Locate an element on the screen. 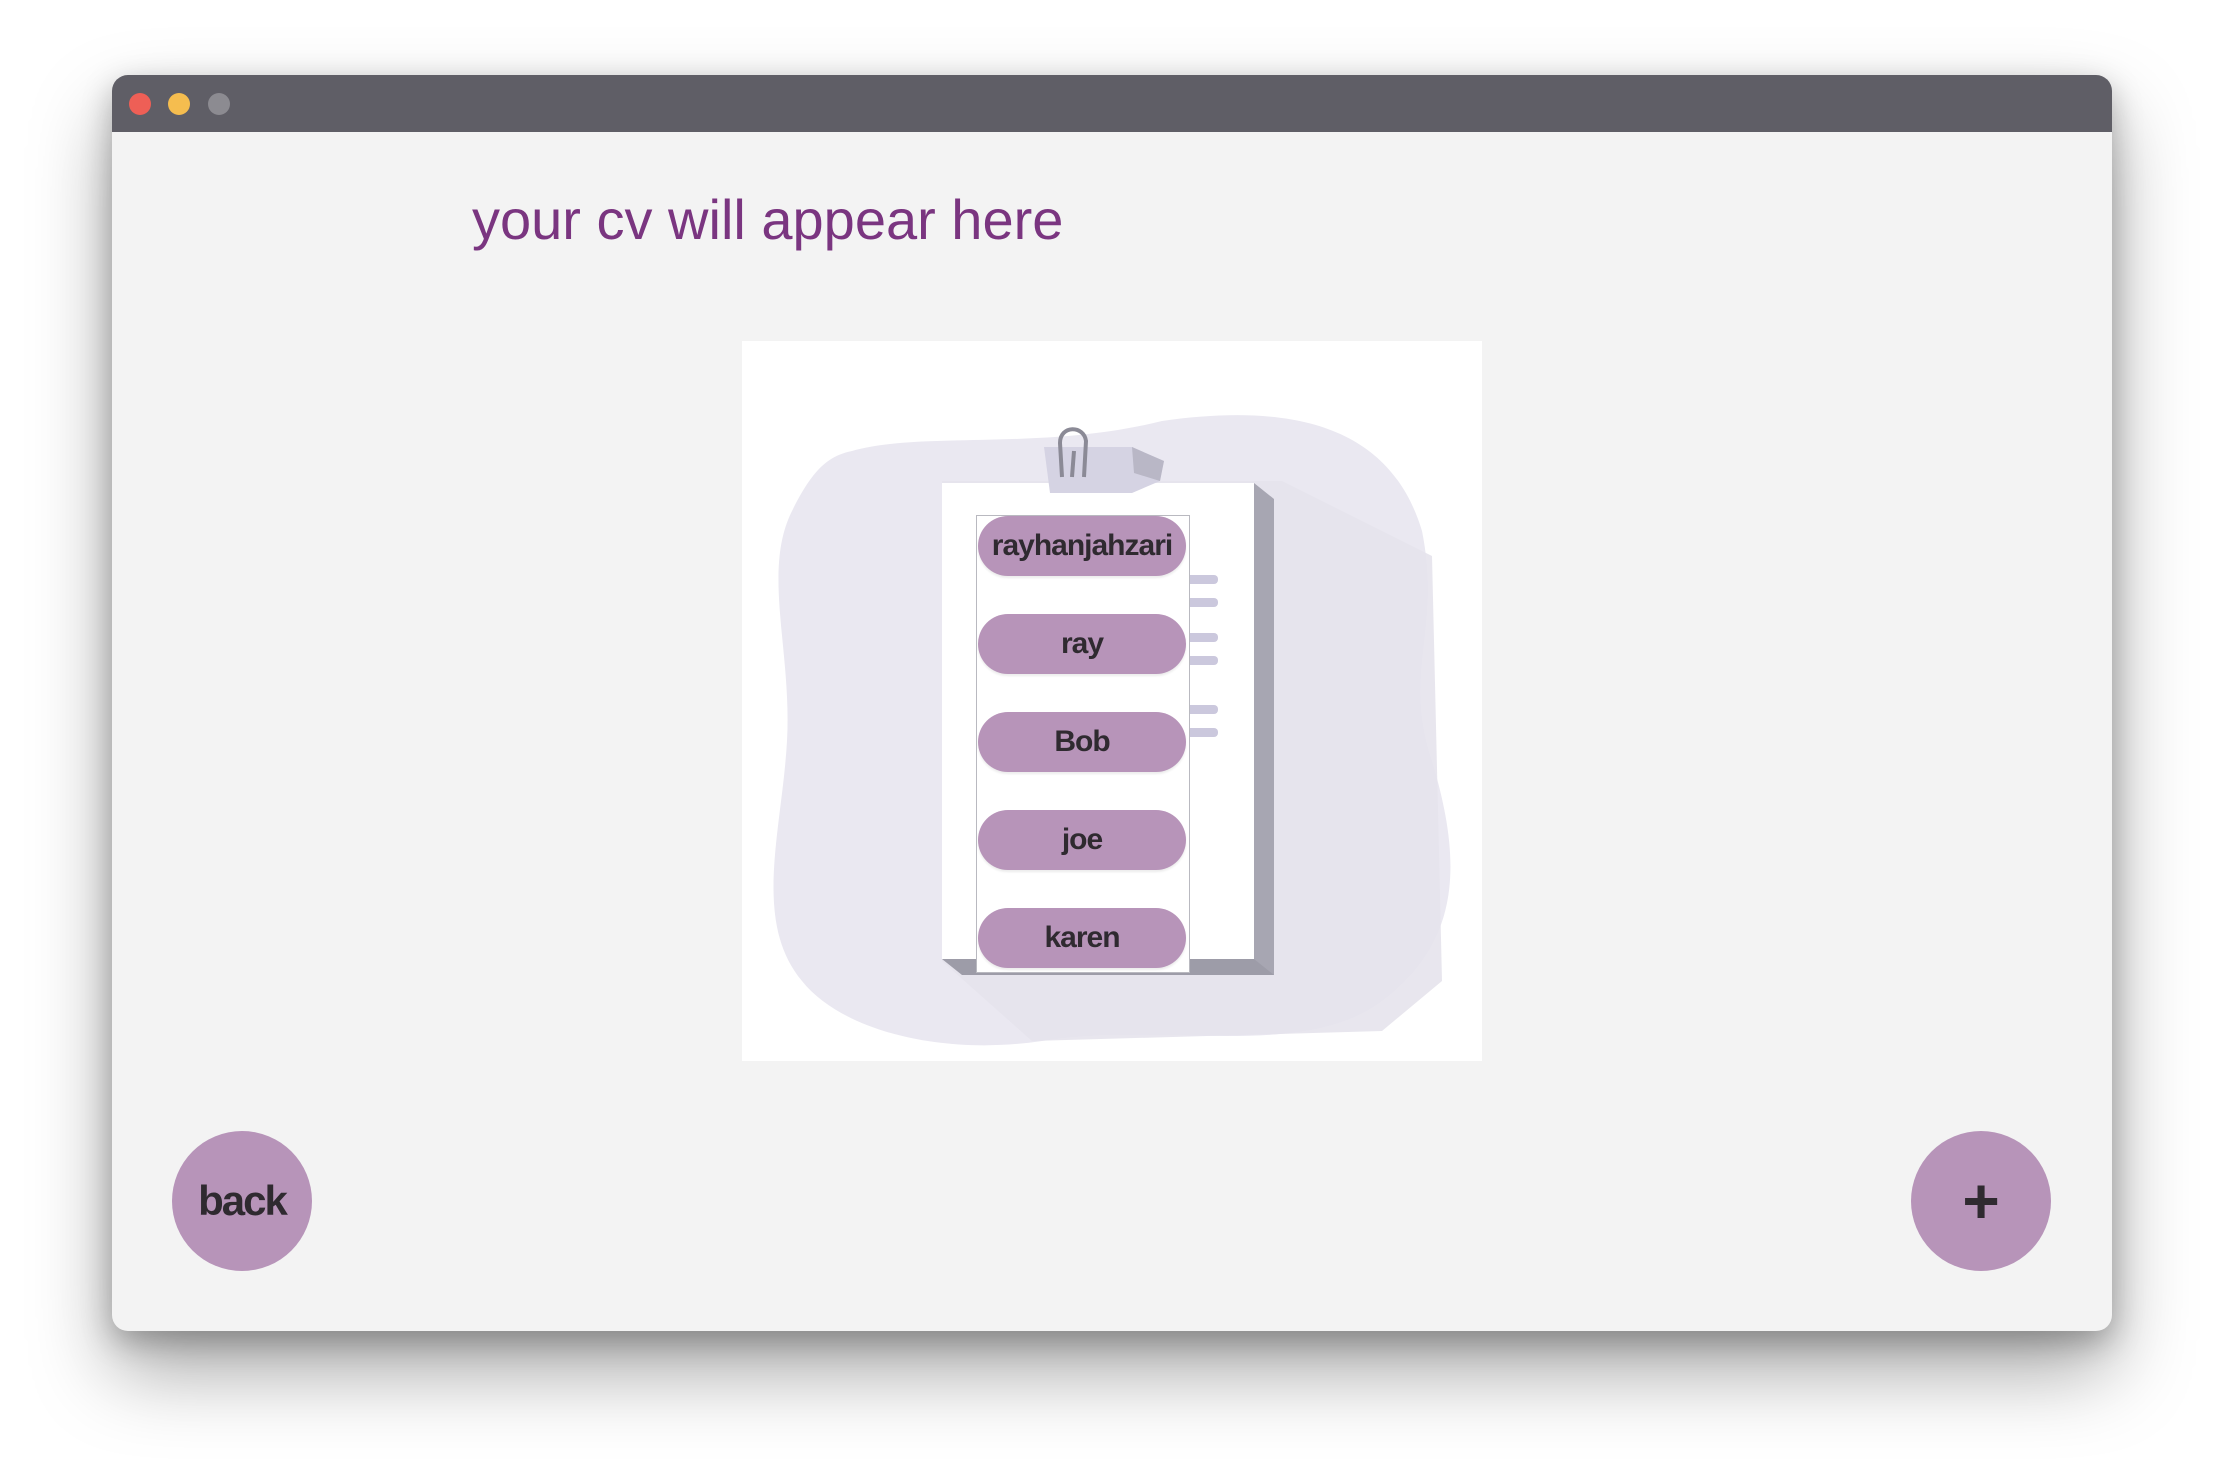 This screenshot has width=2224, height=1480. cv-item-4: karen is located at coordinates (1082, 938).